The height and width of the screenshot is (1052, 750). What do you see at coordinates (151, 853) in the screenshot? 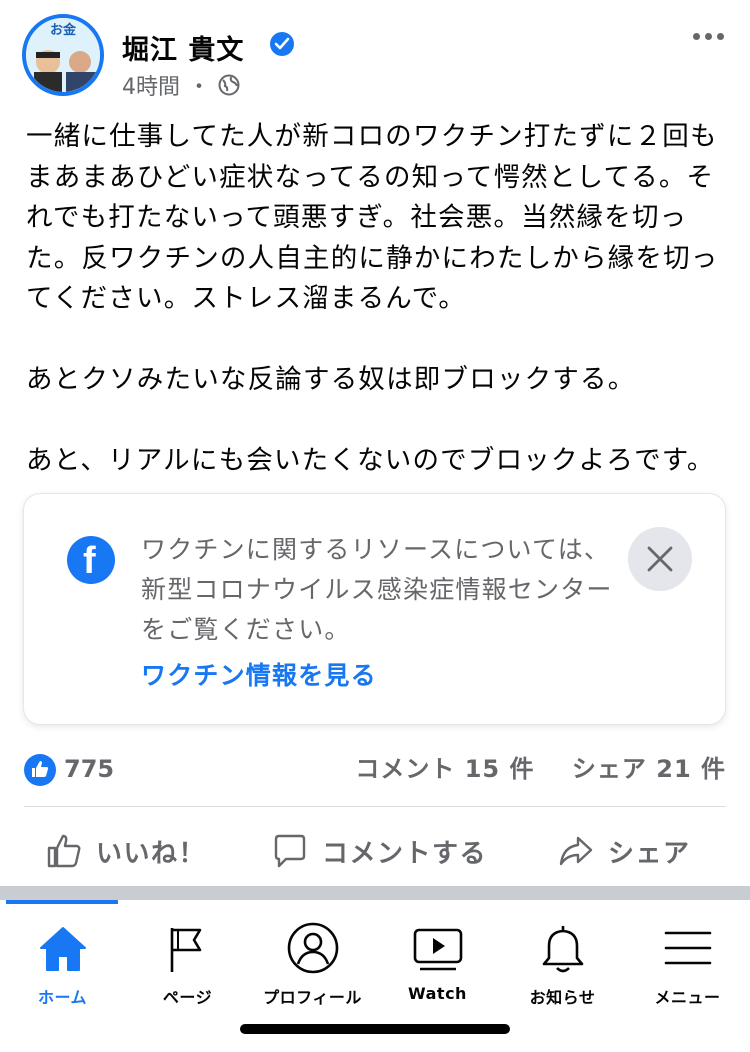
I see `like-button-label: いいね！` at bounding box center [151, 853].